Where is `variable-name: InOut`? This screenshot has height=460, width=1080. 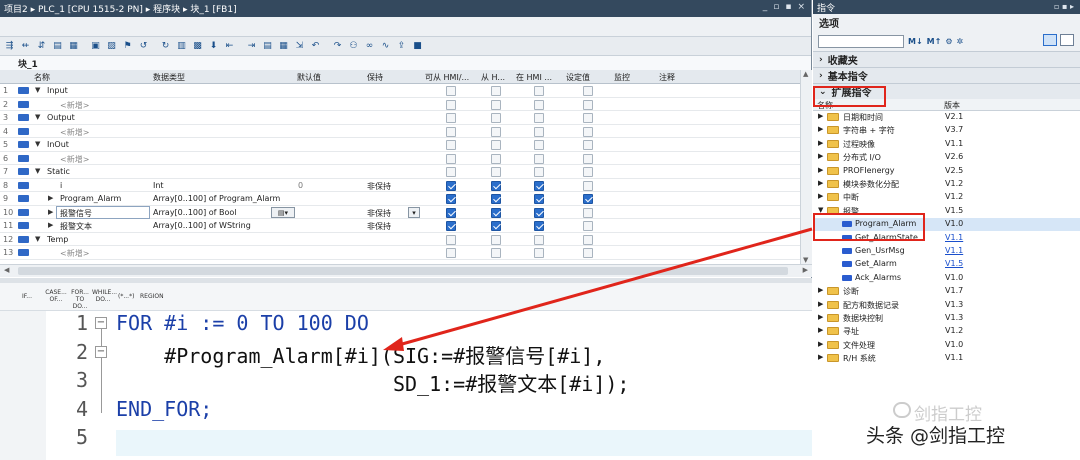 variable-name: InOut is located at coordinates (58, 144).